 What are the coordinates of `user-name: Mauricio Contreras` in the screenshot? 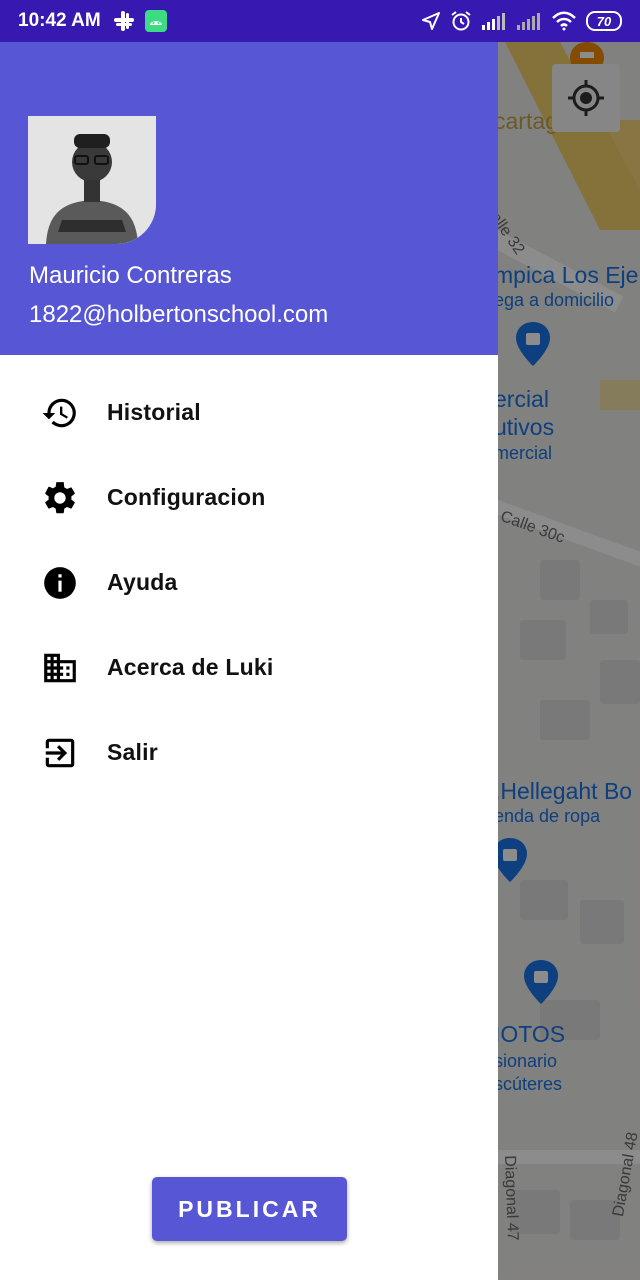 It's located at (130, 275).